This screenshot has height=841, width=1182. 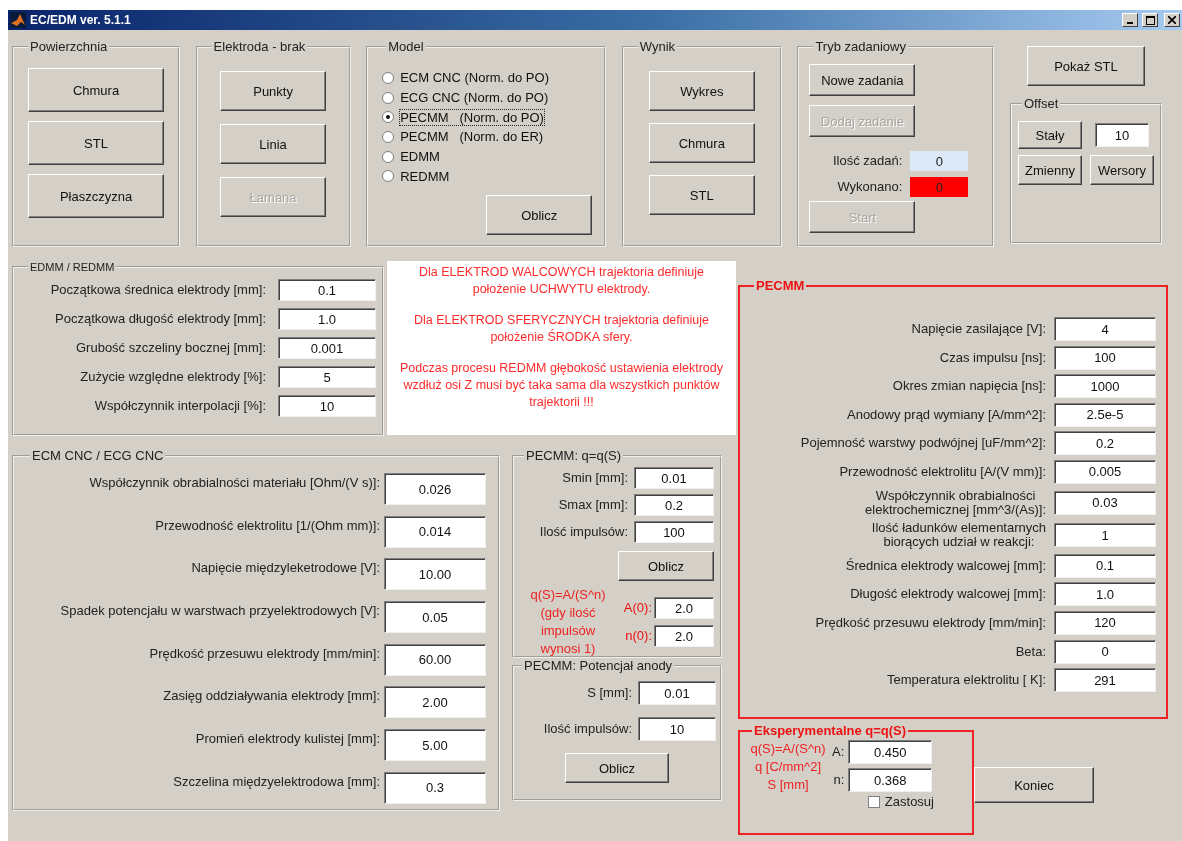 What do you see at coordinates (870, 187) in the screenshot?
I see `field-label: Wykonano:` at bounding box center [870, 187].